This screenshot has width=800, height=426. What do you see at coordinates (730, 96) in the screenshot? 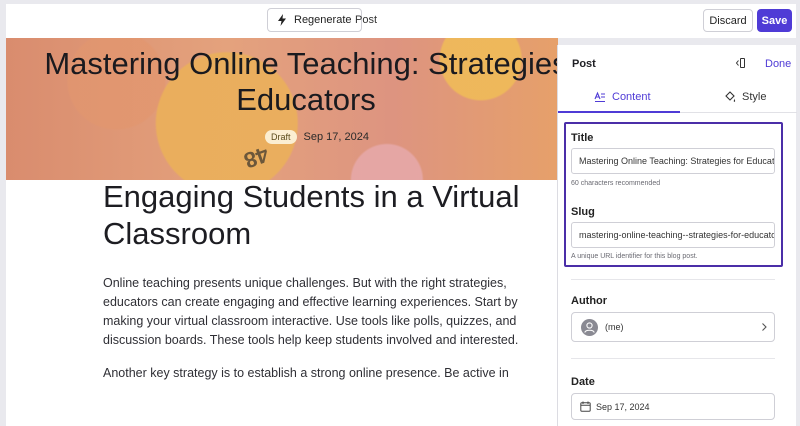
I see `paint-bucket-icon` at bounding box center [730, 96].